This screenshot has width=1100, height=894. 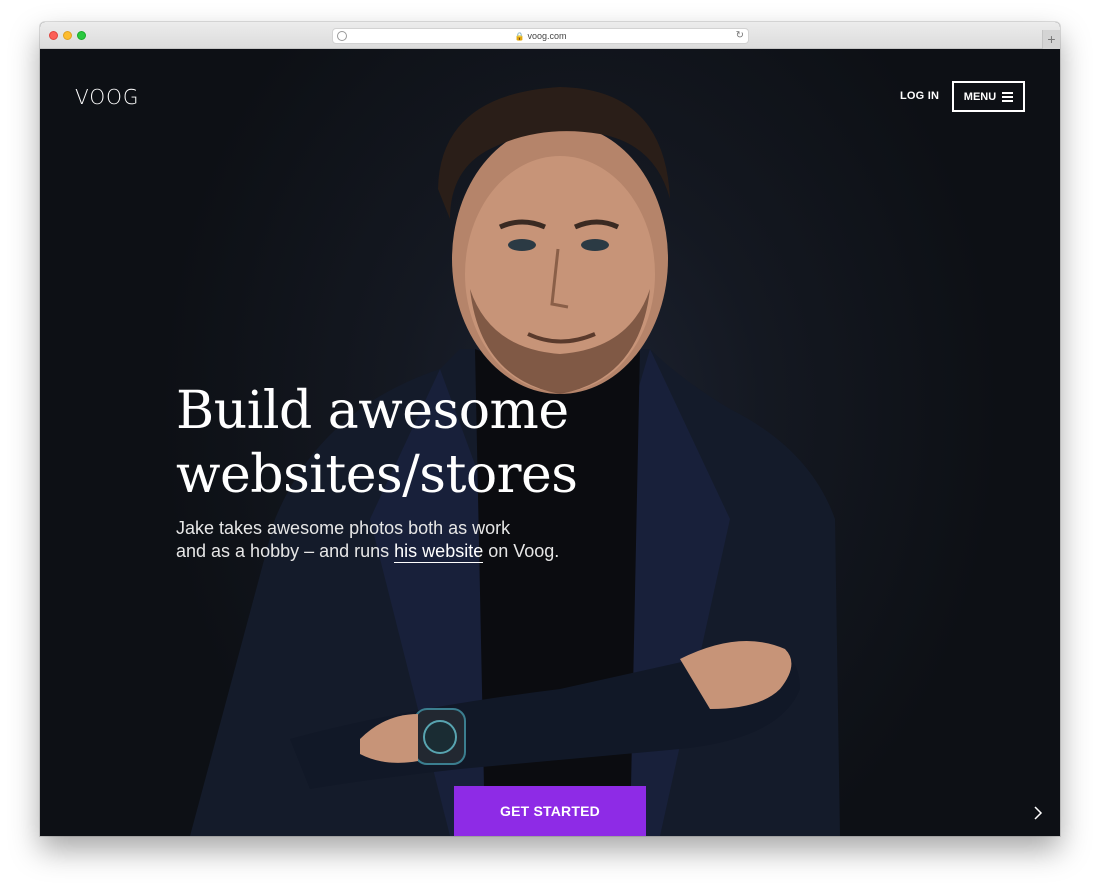 I want to click on url-display: 🔒 voog.com, so click(x=540, y=36).